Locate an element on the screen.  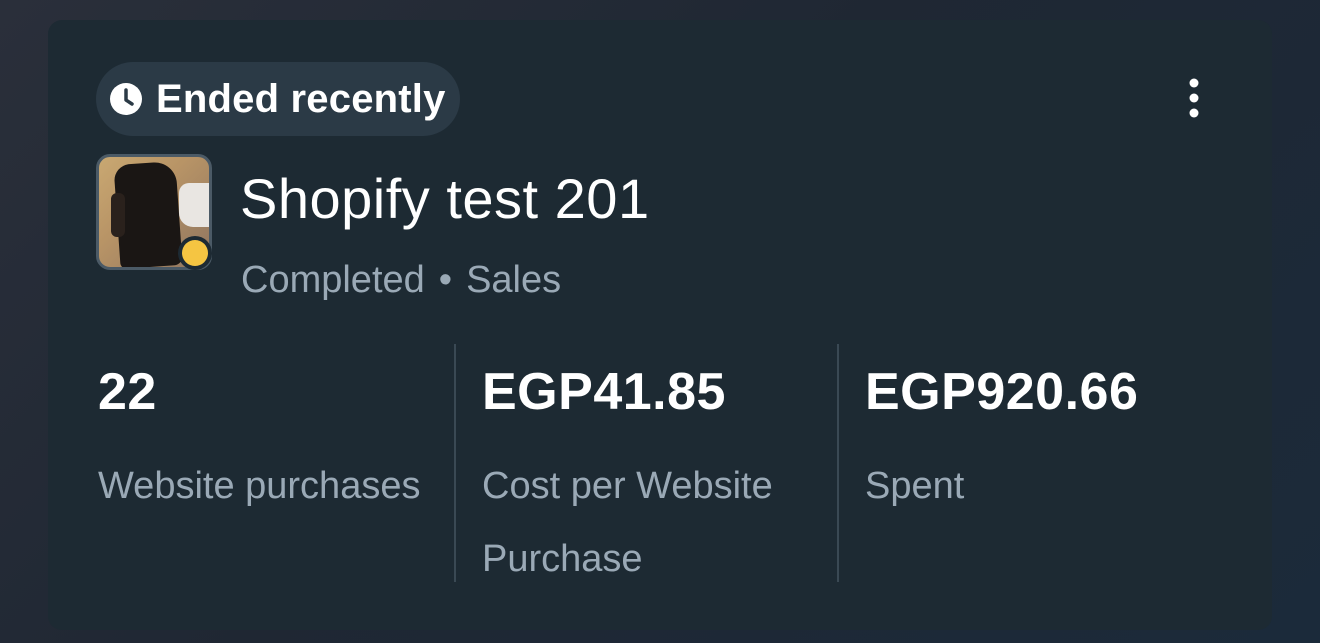
status-dot is located at coordinates (195, 253).